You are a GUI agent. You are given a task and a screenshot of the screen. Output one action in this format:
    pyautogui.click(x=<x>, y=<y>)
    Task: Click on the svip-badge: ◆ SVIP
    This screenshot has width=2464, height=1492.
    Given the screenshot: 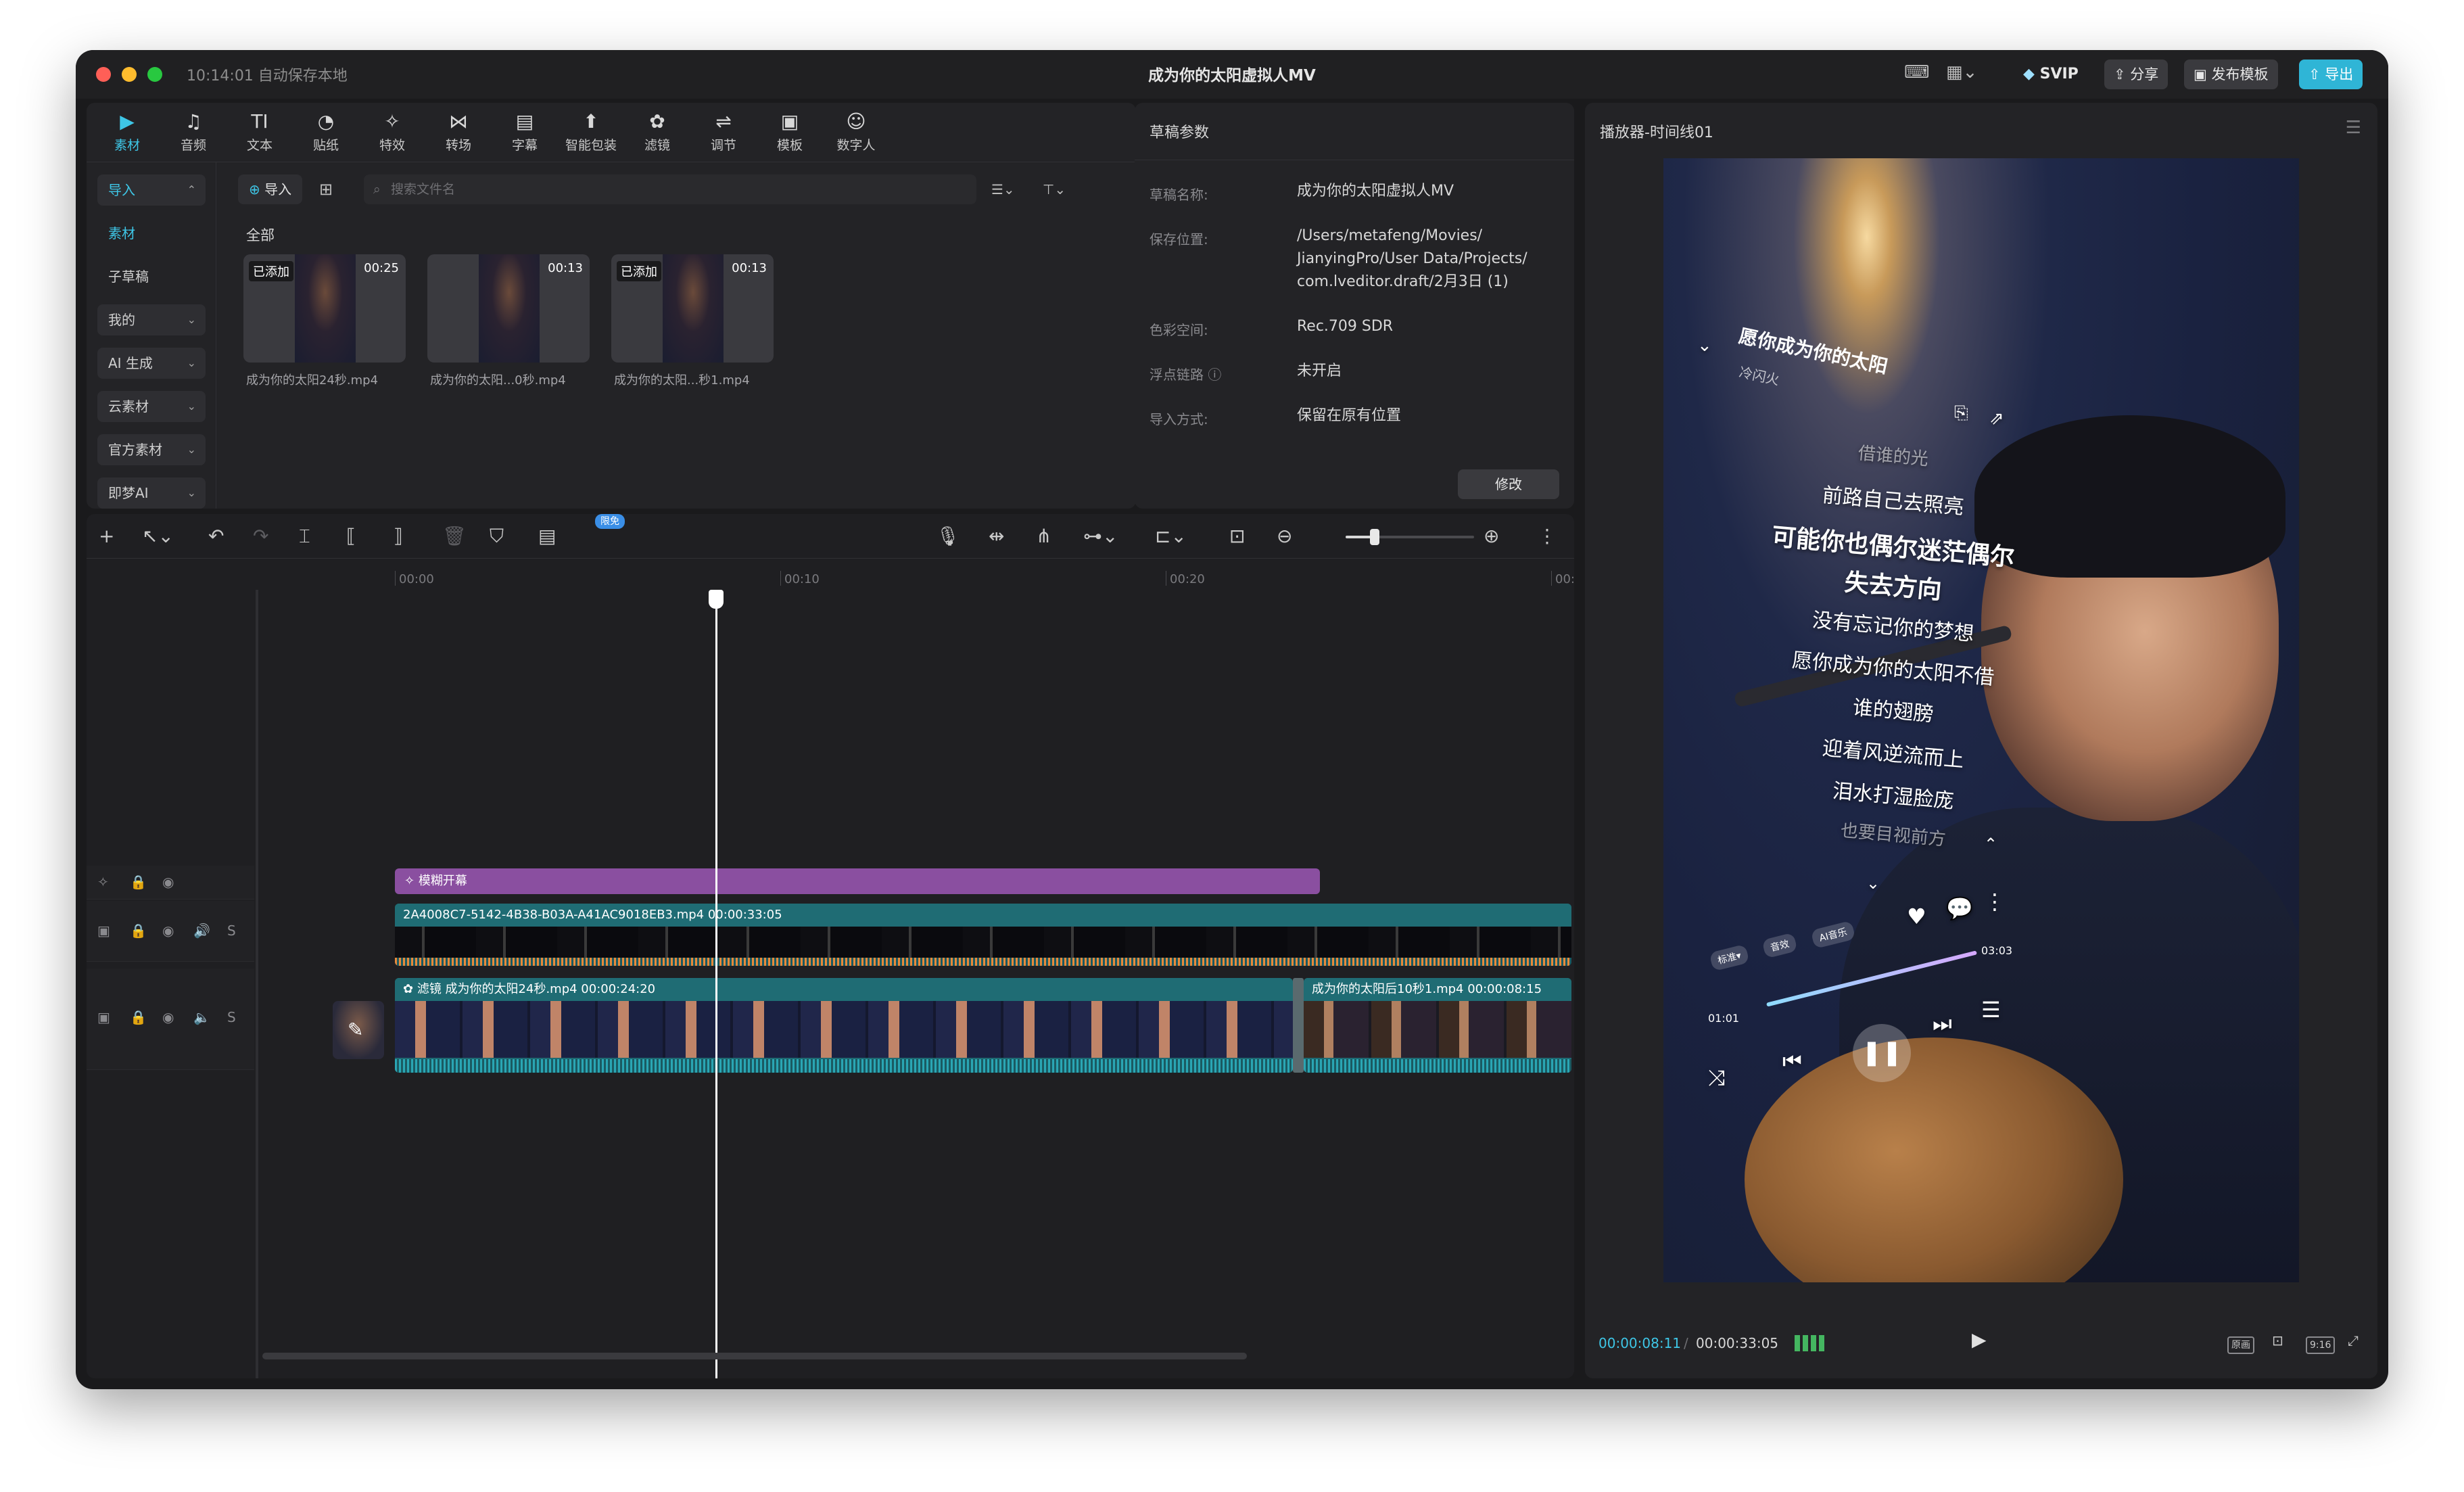 What is the action you would take?
    pyautogui.click(x=2051, y=74)
    